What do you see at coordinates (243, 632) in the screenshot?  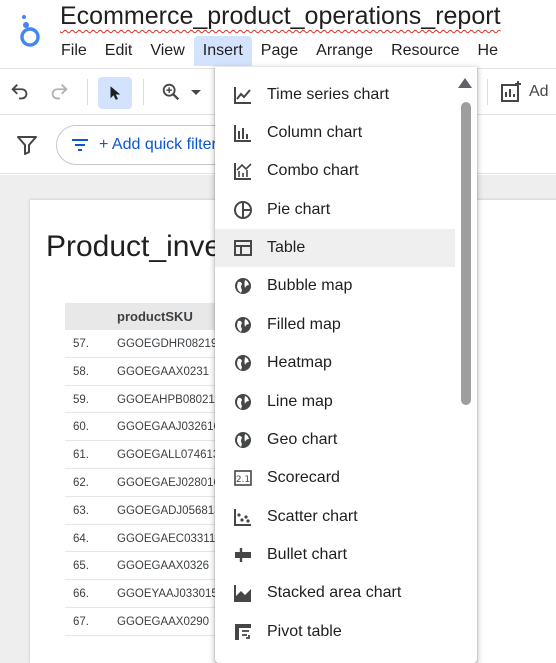 I see `pivot-table-icon` at bounding box center [243, 632].